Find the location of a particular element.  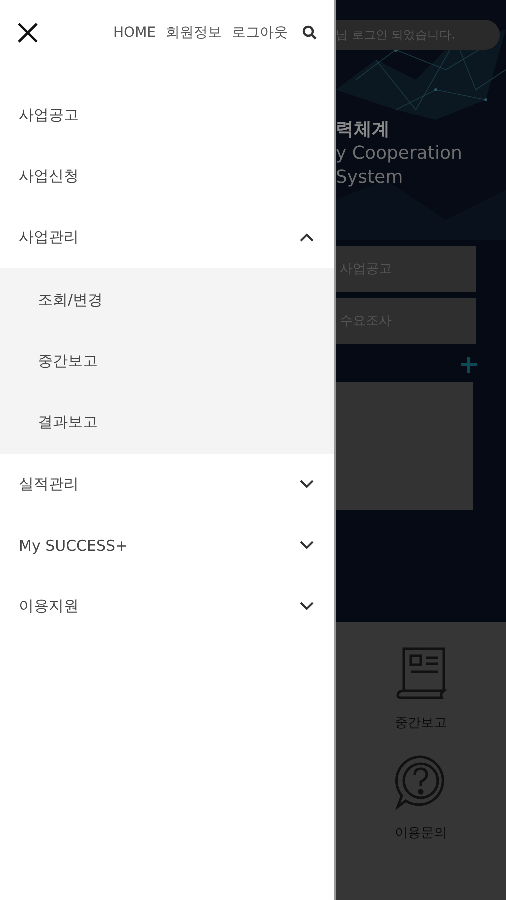

submenu-item: 조회/변경 is located at coordinates (167, 300).